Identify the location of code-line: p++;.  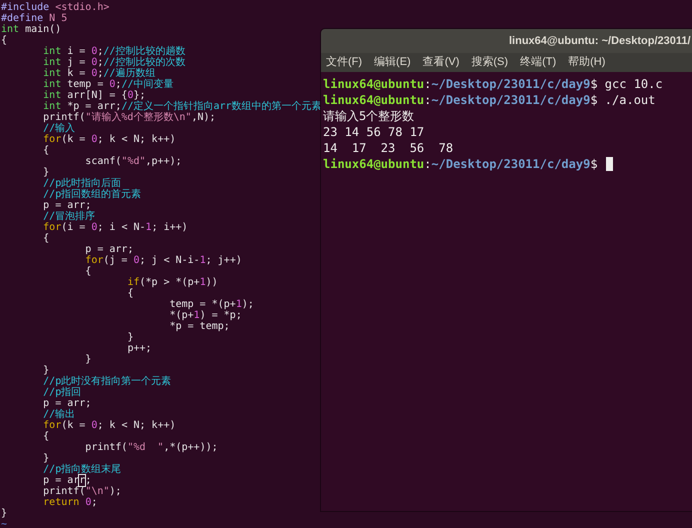
(139, 348).